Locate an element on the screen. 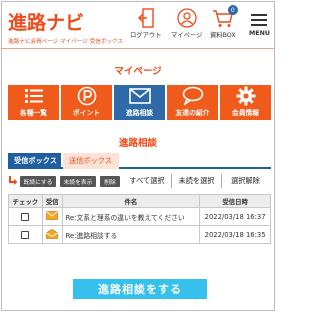 The image size is (320, 312). tile-list-label: 各種一覧 is located at coordinates (33, 113).